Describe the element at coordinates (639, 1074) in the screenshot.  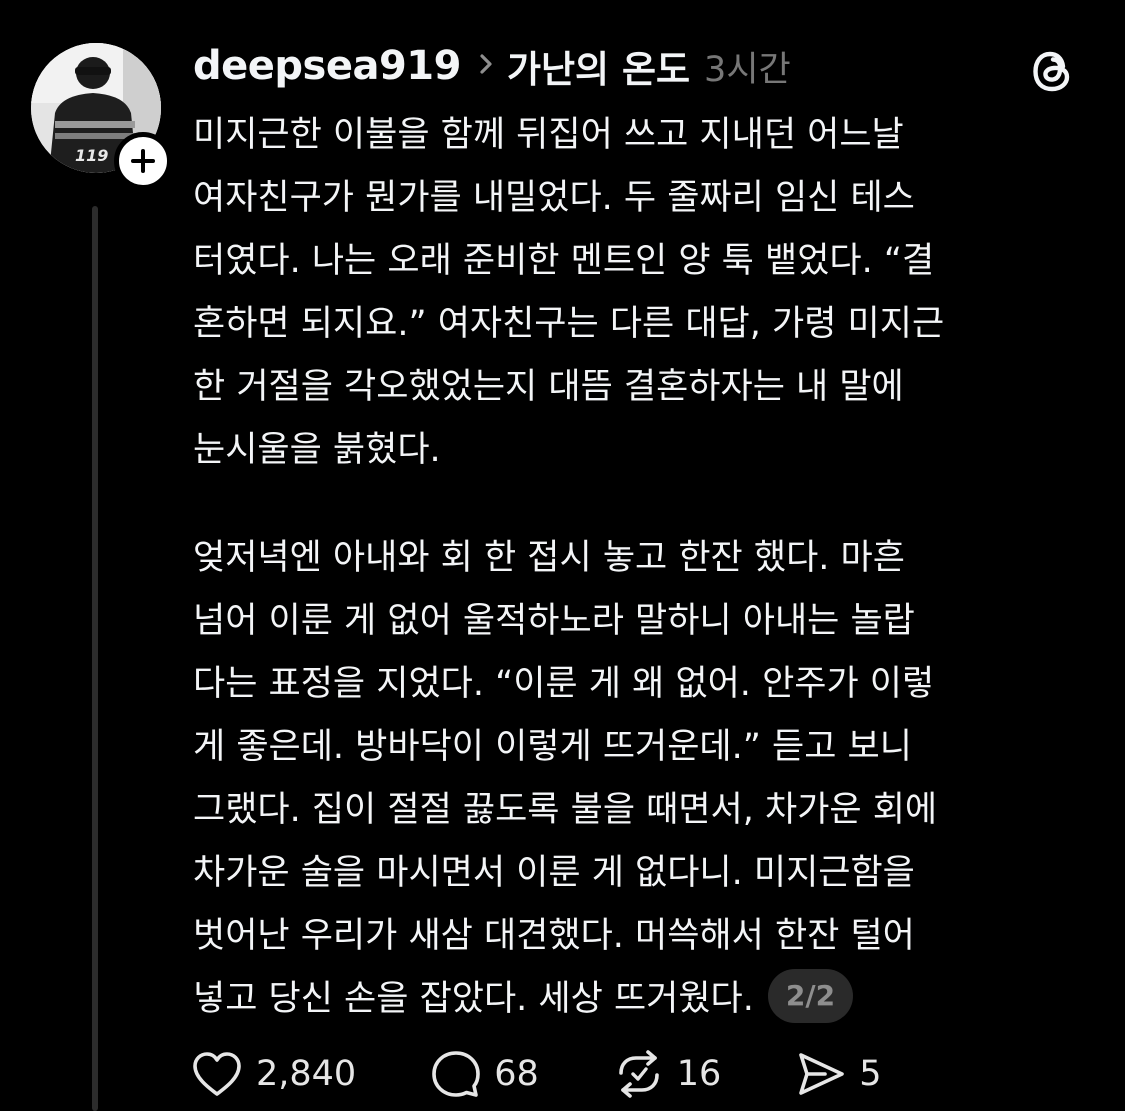
I see `repost-icon` at that location.